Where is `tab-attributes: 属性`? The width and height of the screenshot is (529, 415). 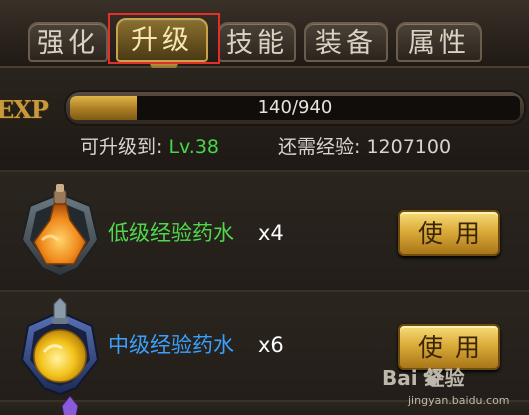 tab-attributes: 属性 is located at coordinates (439, 42).